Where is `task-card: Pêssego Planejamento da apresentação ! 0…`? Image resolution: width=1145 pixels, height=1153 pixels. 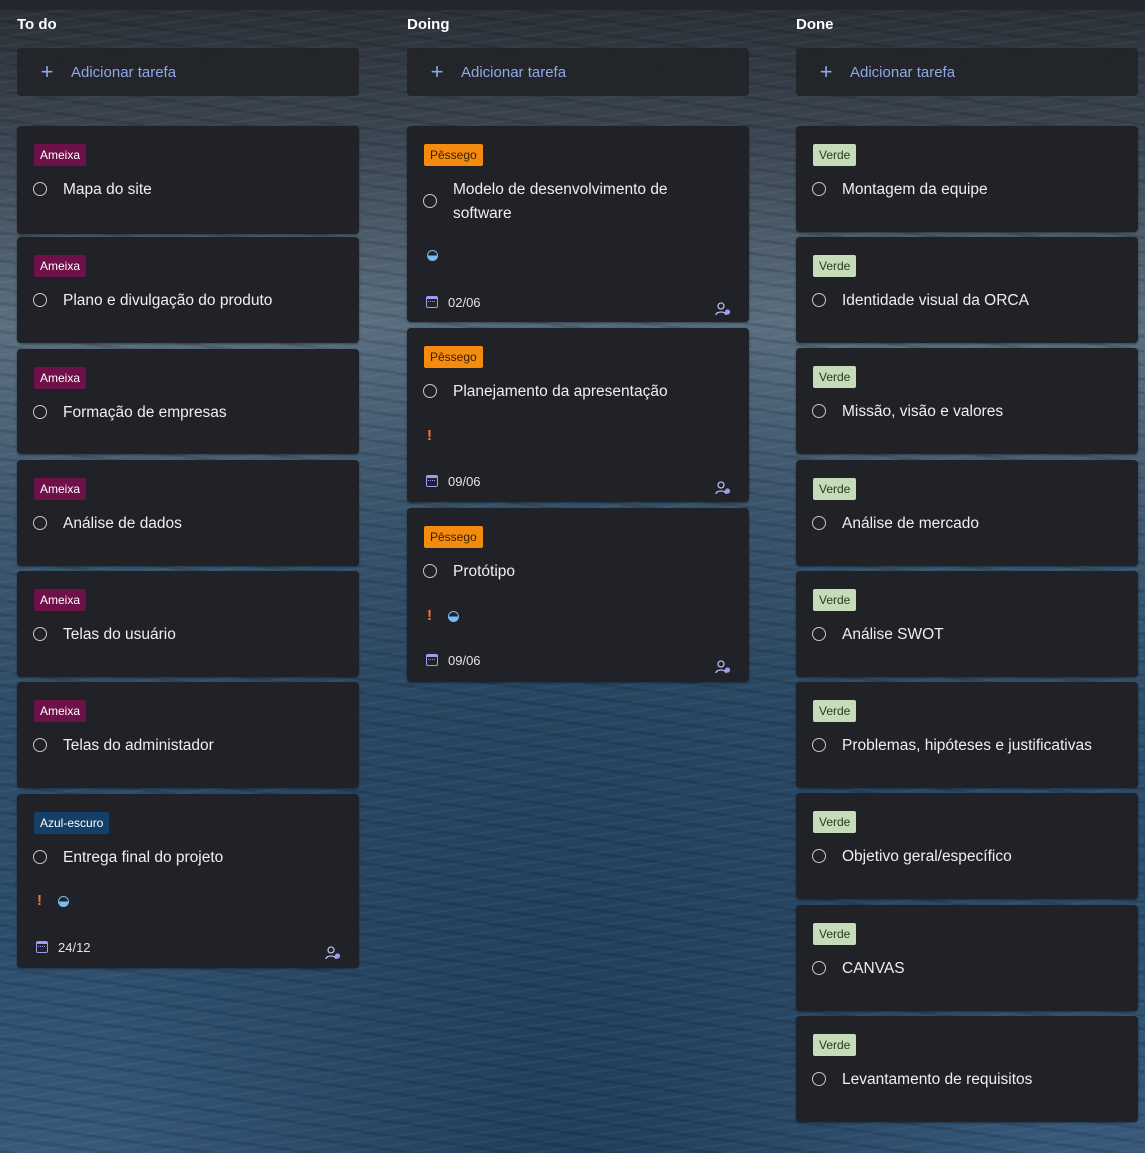 task-card: Pêssego Planejamento da apresentação ! 0… is located at coordinates (578, 415).